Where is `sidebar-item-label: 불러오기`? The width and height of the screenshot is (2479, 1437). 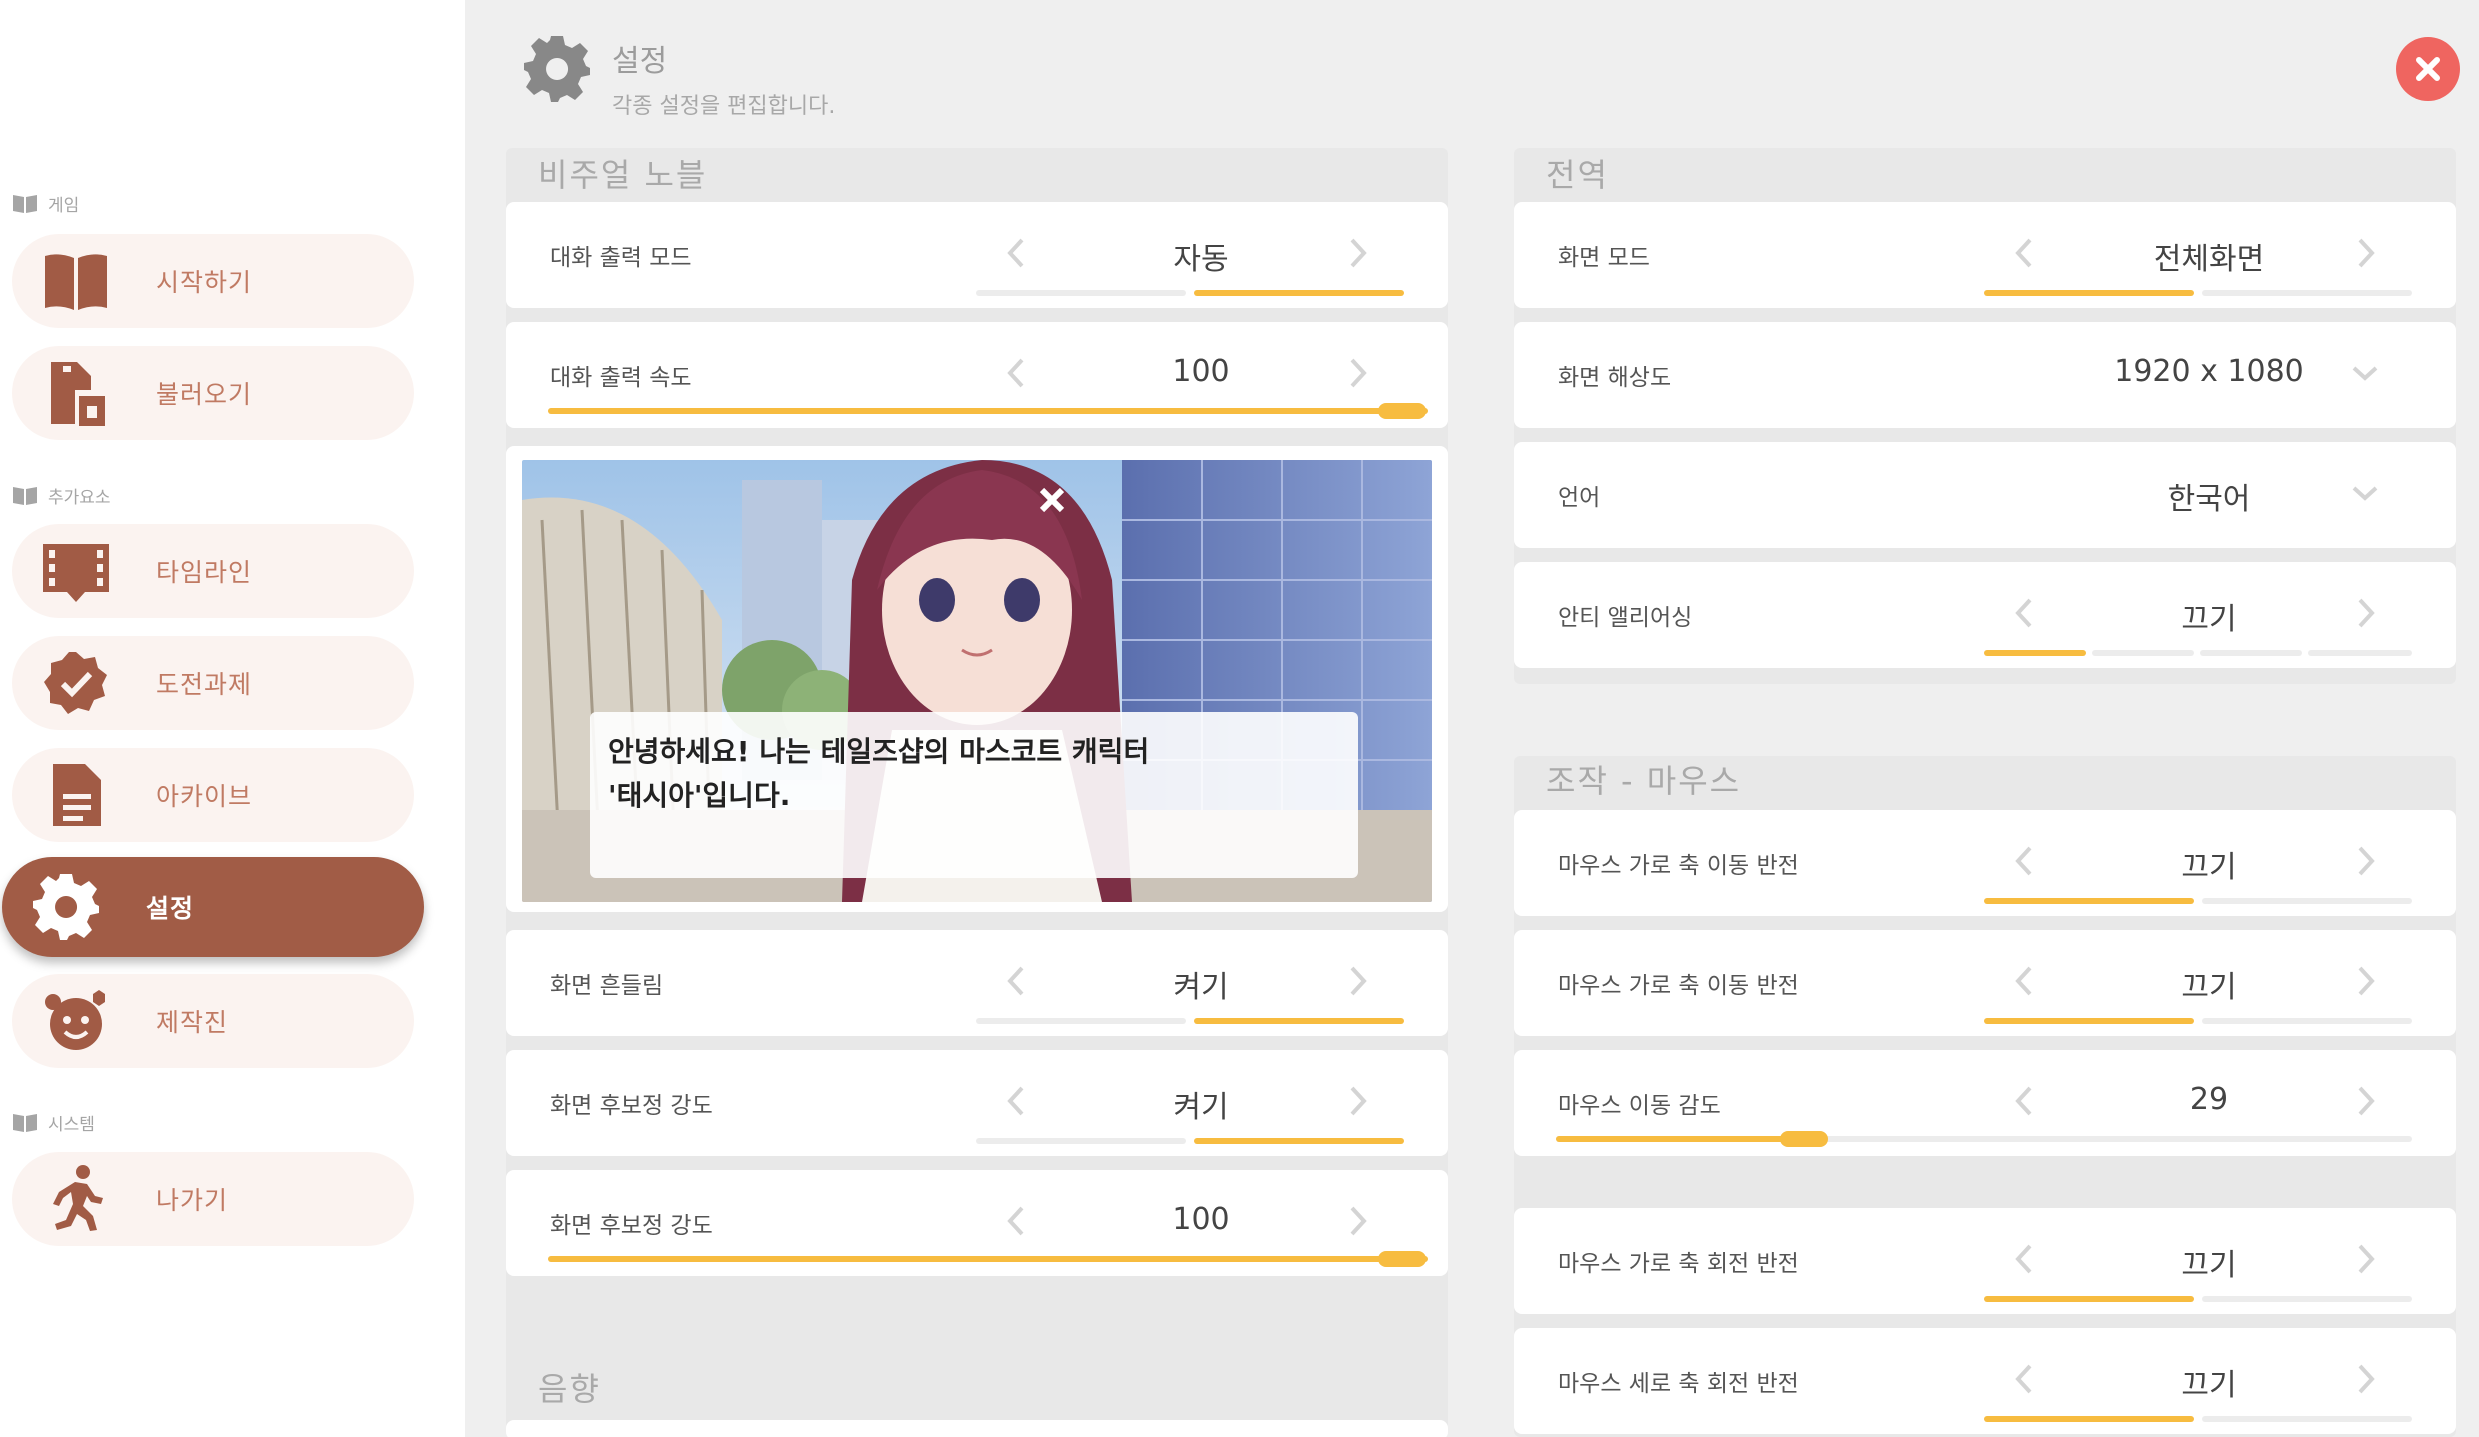
sidebar-item-label: 불러오기 is located at coordinates (204, 394).